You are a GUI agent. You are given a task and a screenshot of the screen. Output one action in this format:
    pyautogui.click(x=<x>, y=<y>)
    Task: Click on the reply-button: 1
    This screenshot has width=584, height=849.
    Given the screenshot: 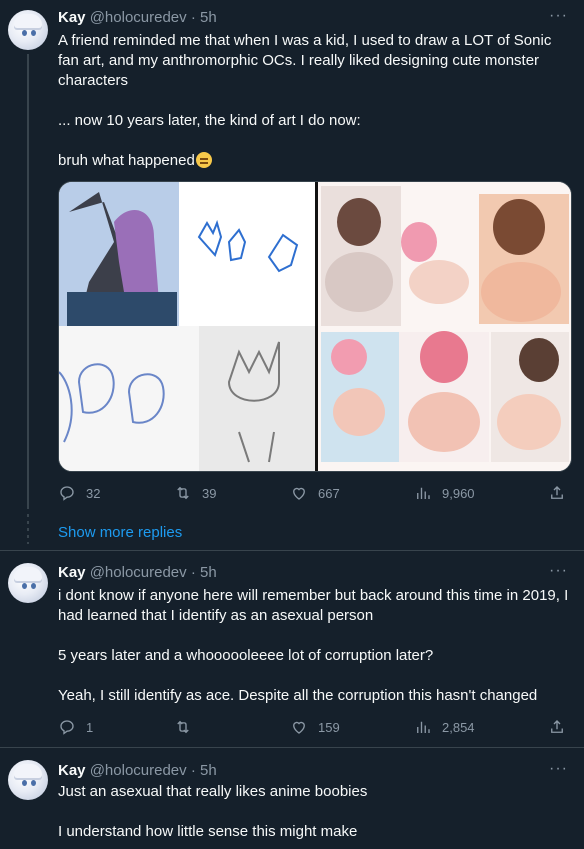 What is the action you would take?
    pyautogui.click(x=75, y=727)
    